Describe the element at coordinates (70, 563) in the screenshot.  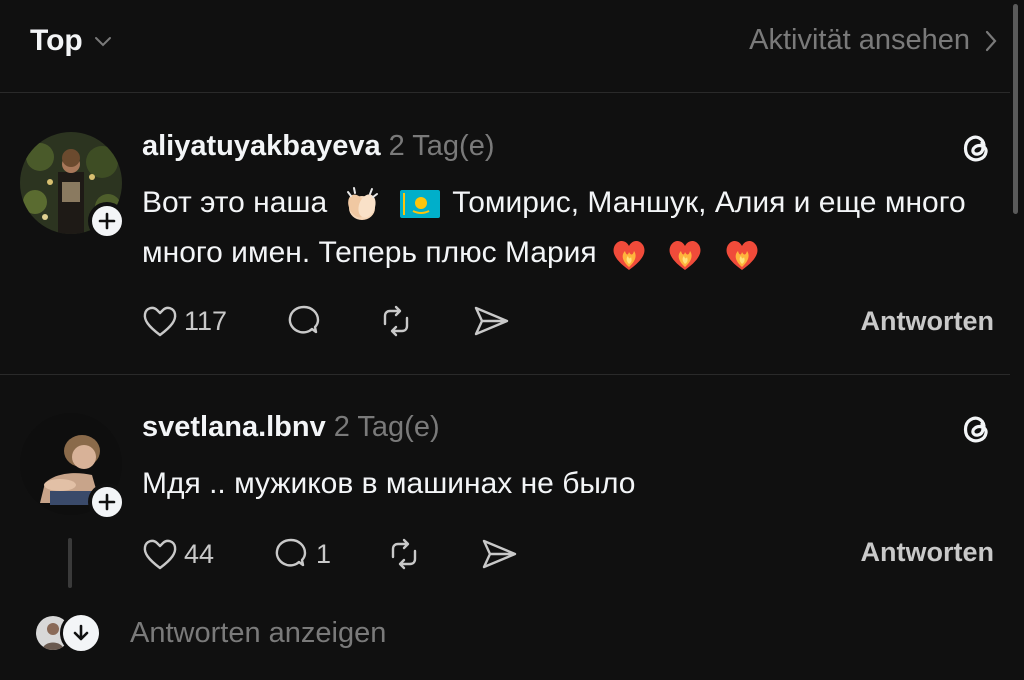
I see `thread-line` at that location.